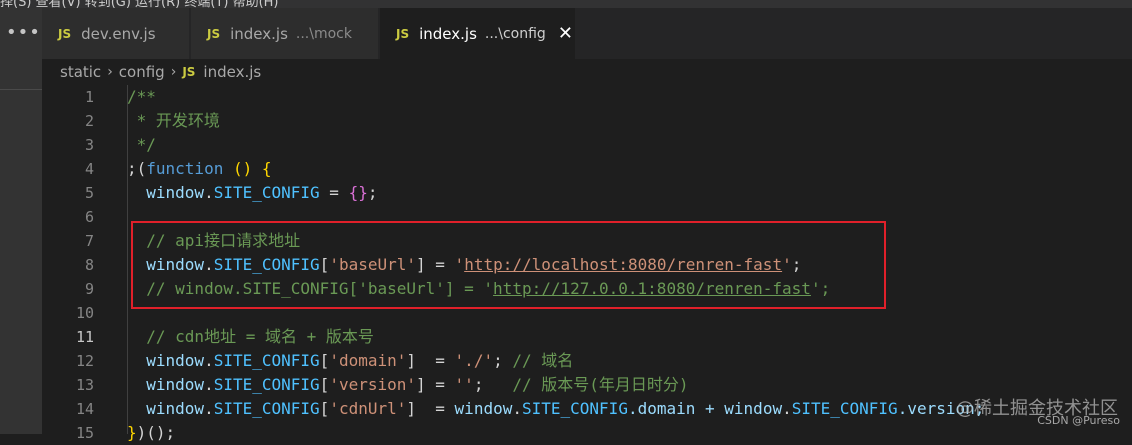 This screenshot has height=445, width=1132. What do you see at coordinates (89, 145) in the screenshot?
I see `line-number: 3` at bounding box center [89, 145].